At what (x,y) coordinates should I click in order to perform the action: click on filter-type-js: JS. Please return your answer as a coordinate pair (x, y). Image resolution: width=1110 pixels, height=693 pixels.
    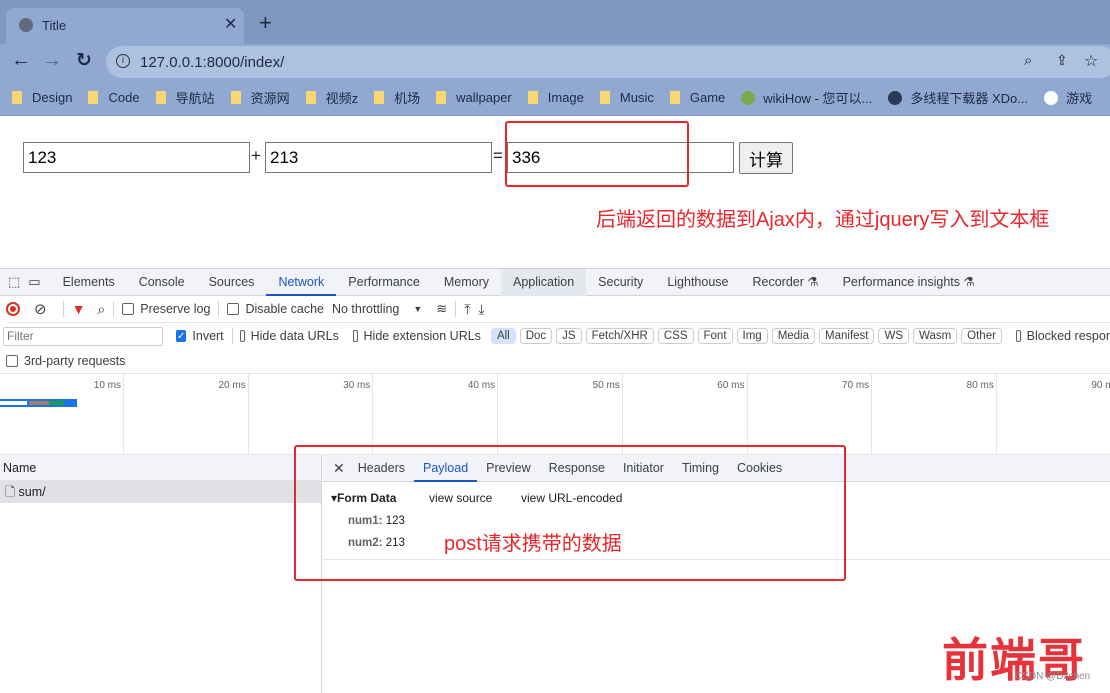
    Looking at the image, I should click on (569, 336).